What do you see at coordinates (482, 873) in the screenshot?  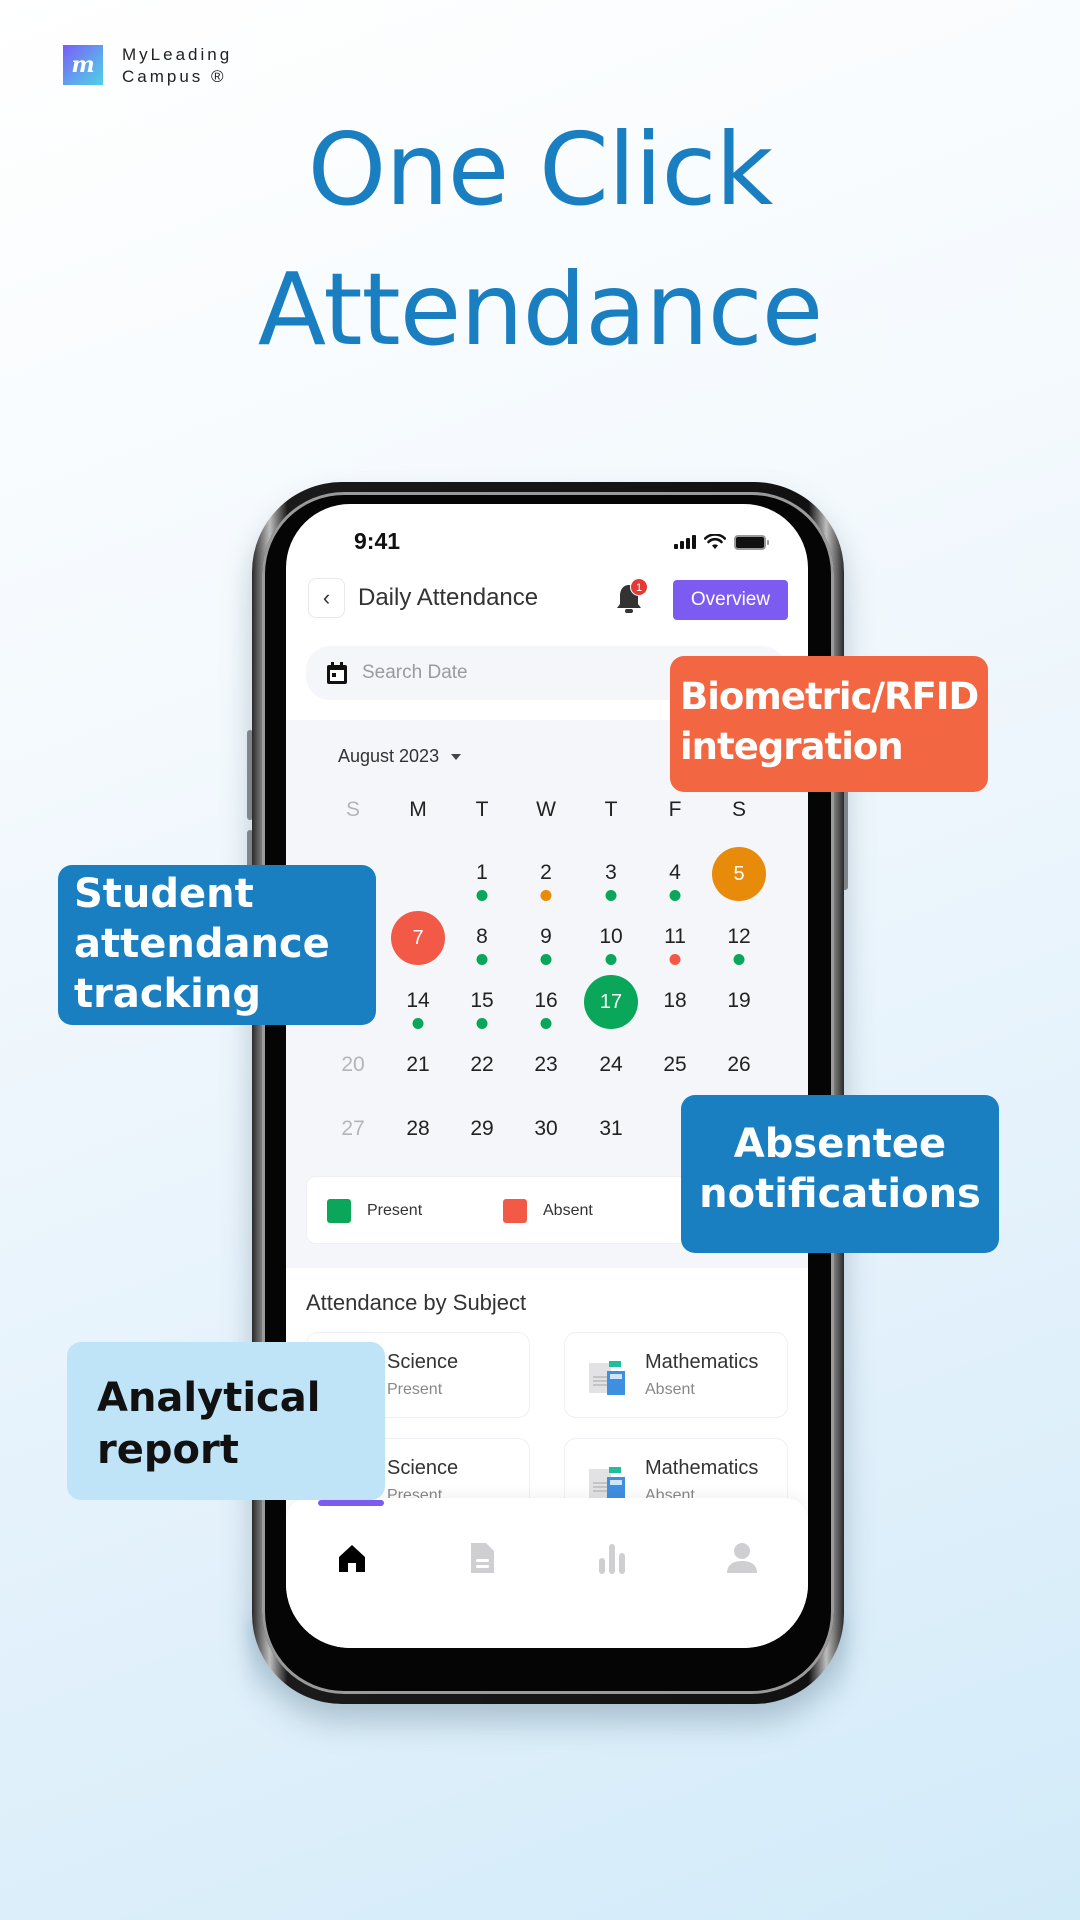 I see `calendar-day: 1` at bounding box center [482, 873].